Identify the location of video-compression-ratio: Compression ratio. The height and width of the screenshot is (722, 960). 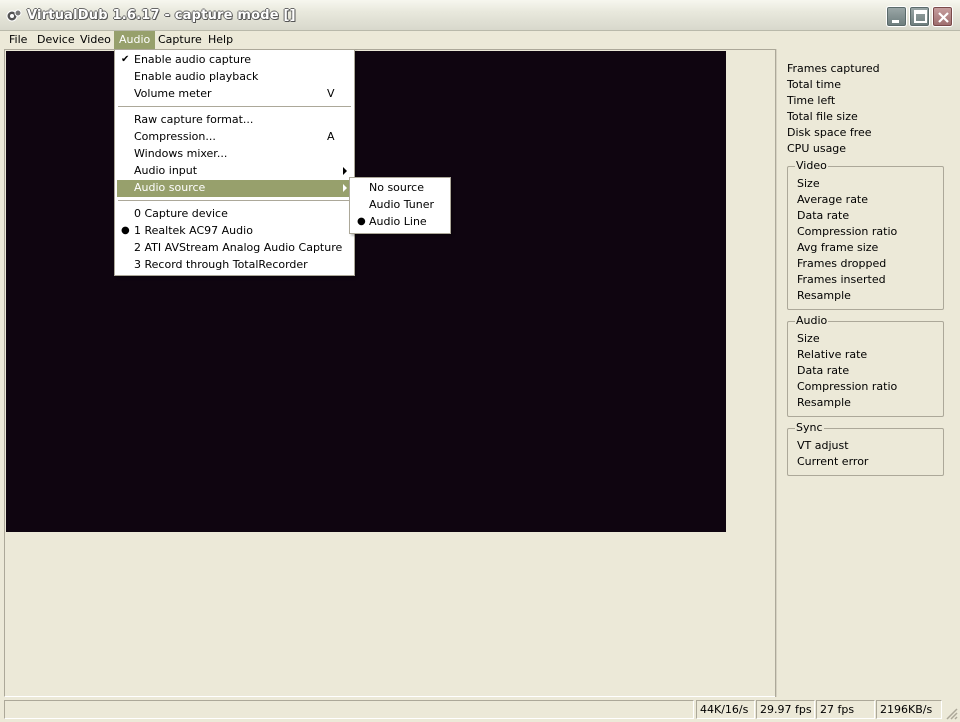
(847, 231).